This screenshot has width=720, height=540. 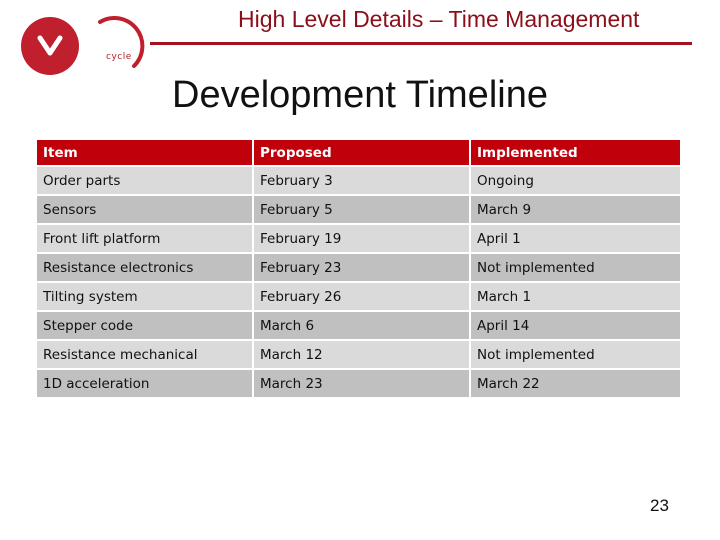 What do you see at coordinates (659, 505) in the screenshot?
I see `page-number: 23` at bounding box center [659, 505].